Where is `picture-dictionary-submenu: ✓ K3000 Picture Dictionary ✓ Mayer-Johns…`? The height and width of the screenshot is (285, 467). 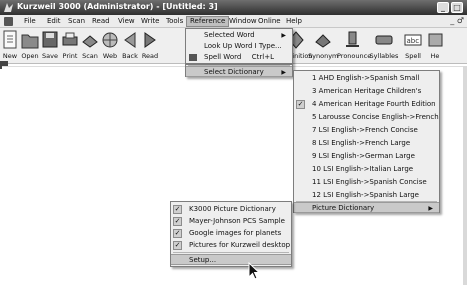 picture-dictionary-submenu: ✓ K3000 Picture Dictionary ✓ Mayer-Johns… is located at coordinates (231, 234).